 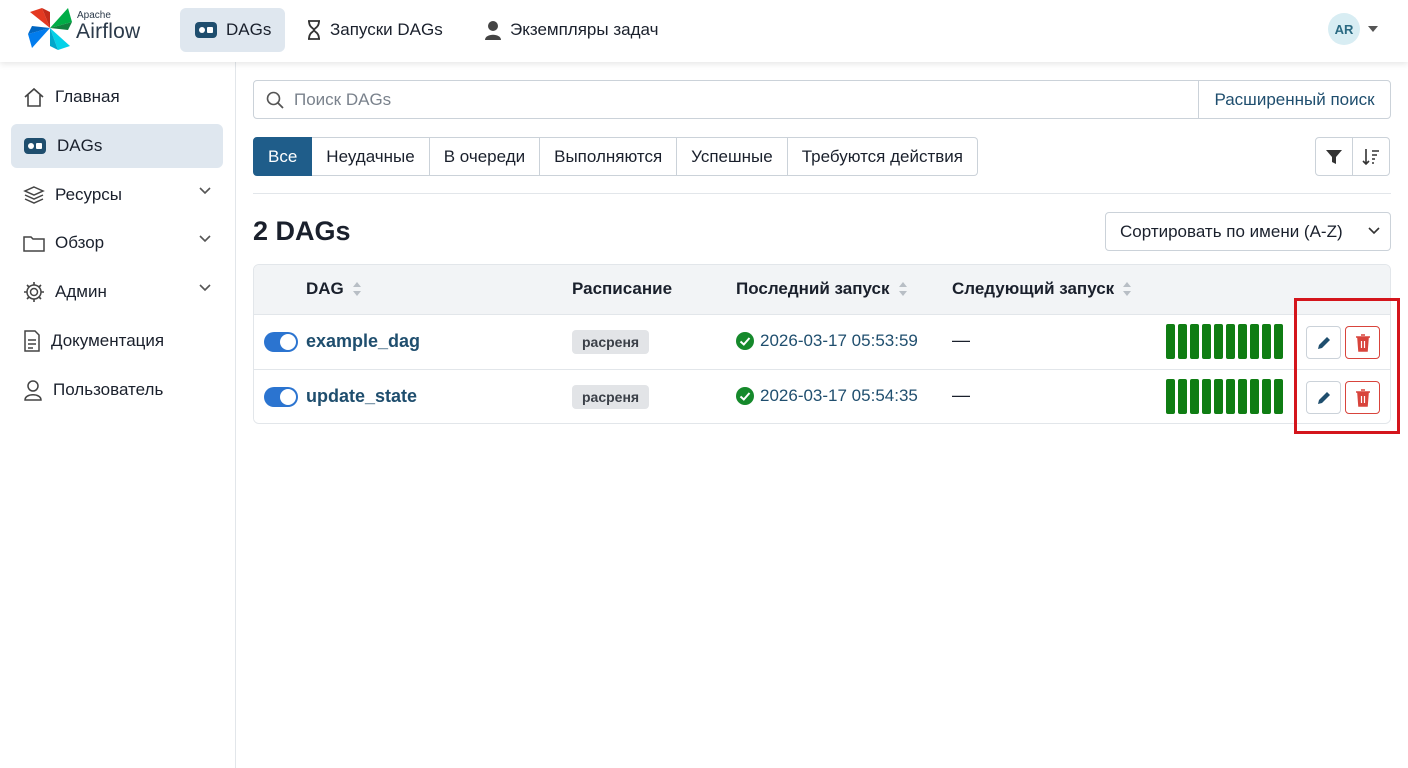 What do you see at coordinates (361, 396) in the screenshot?
I see `dag-name-link: update_state` at bounding box center [361, 396].